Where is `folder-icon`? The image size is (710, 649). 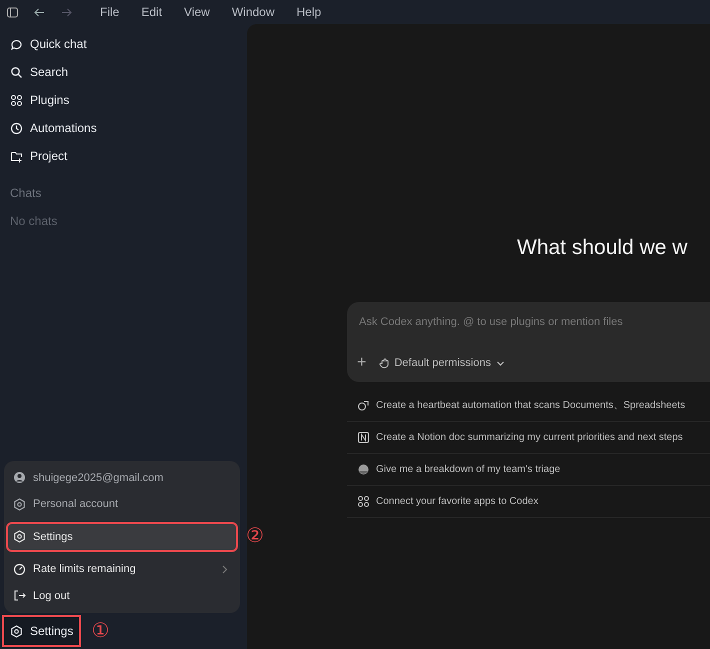 folder-icon is located at coordinates (16, 156).